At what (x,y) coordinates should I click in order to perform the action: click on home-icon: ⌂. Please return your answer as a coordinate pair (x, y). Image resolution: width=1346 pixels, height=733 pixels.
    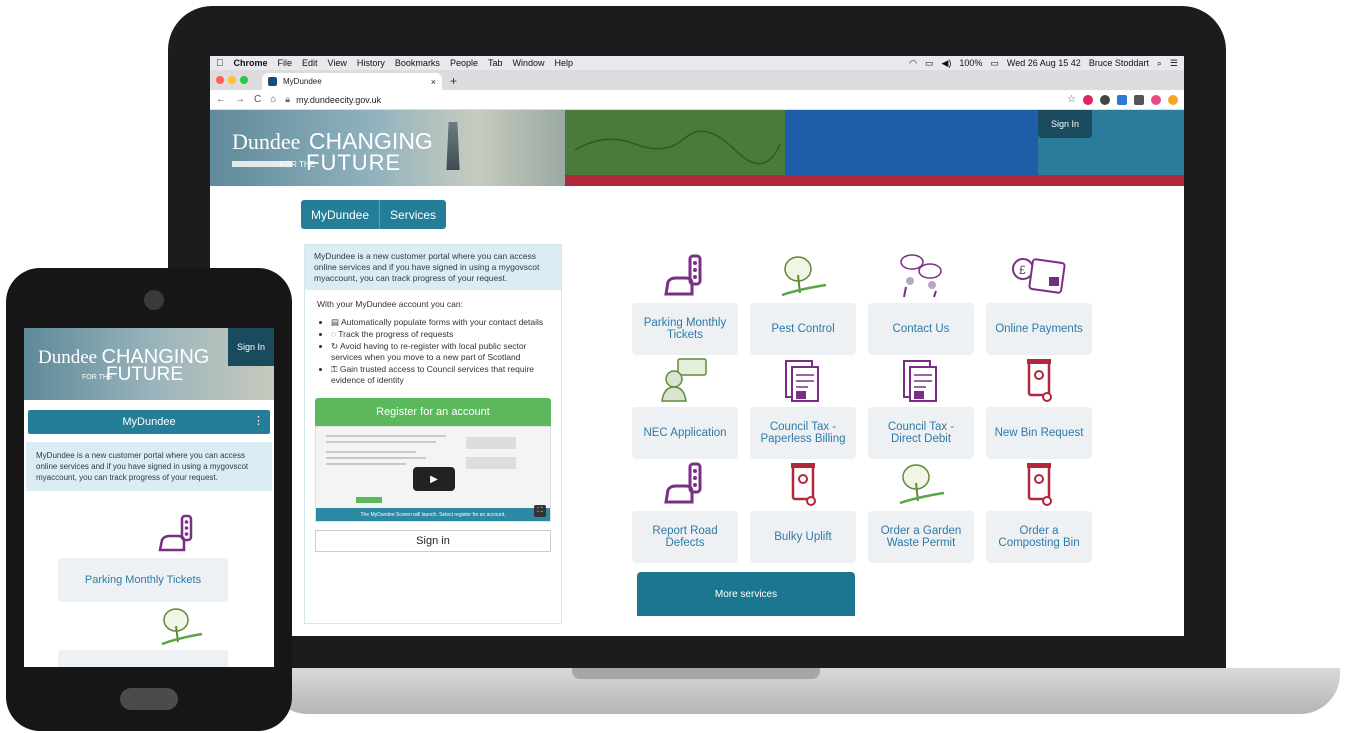
    Looking at the image, I should click on (273, 99).